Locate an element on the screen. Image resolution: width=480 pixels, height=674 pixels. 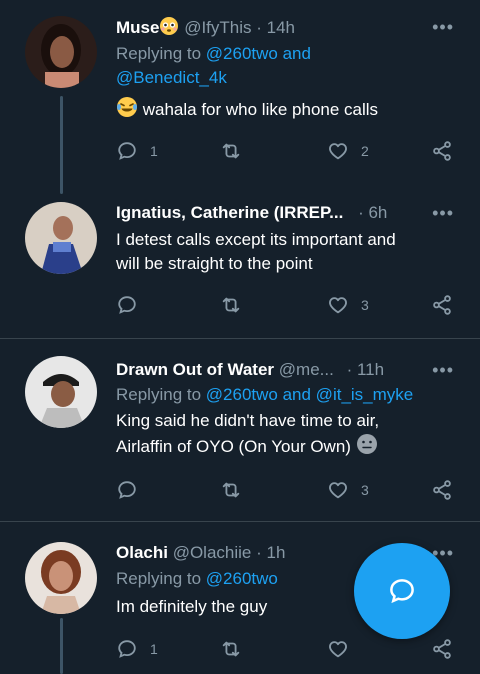
like-button is located at coordinates (344, 649).